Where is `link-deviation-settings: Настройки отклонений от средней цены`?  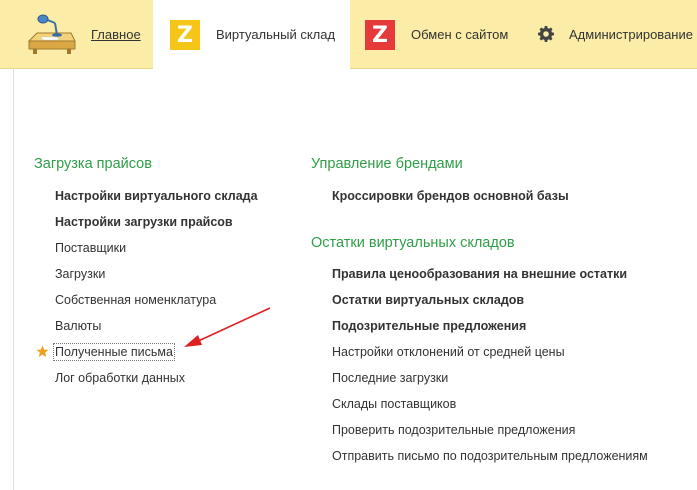 link-deviation-settings: Настройки отклонений от средней цены is located at coordinates (448, 352).